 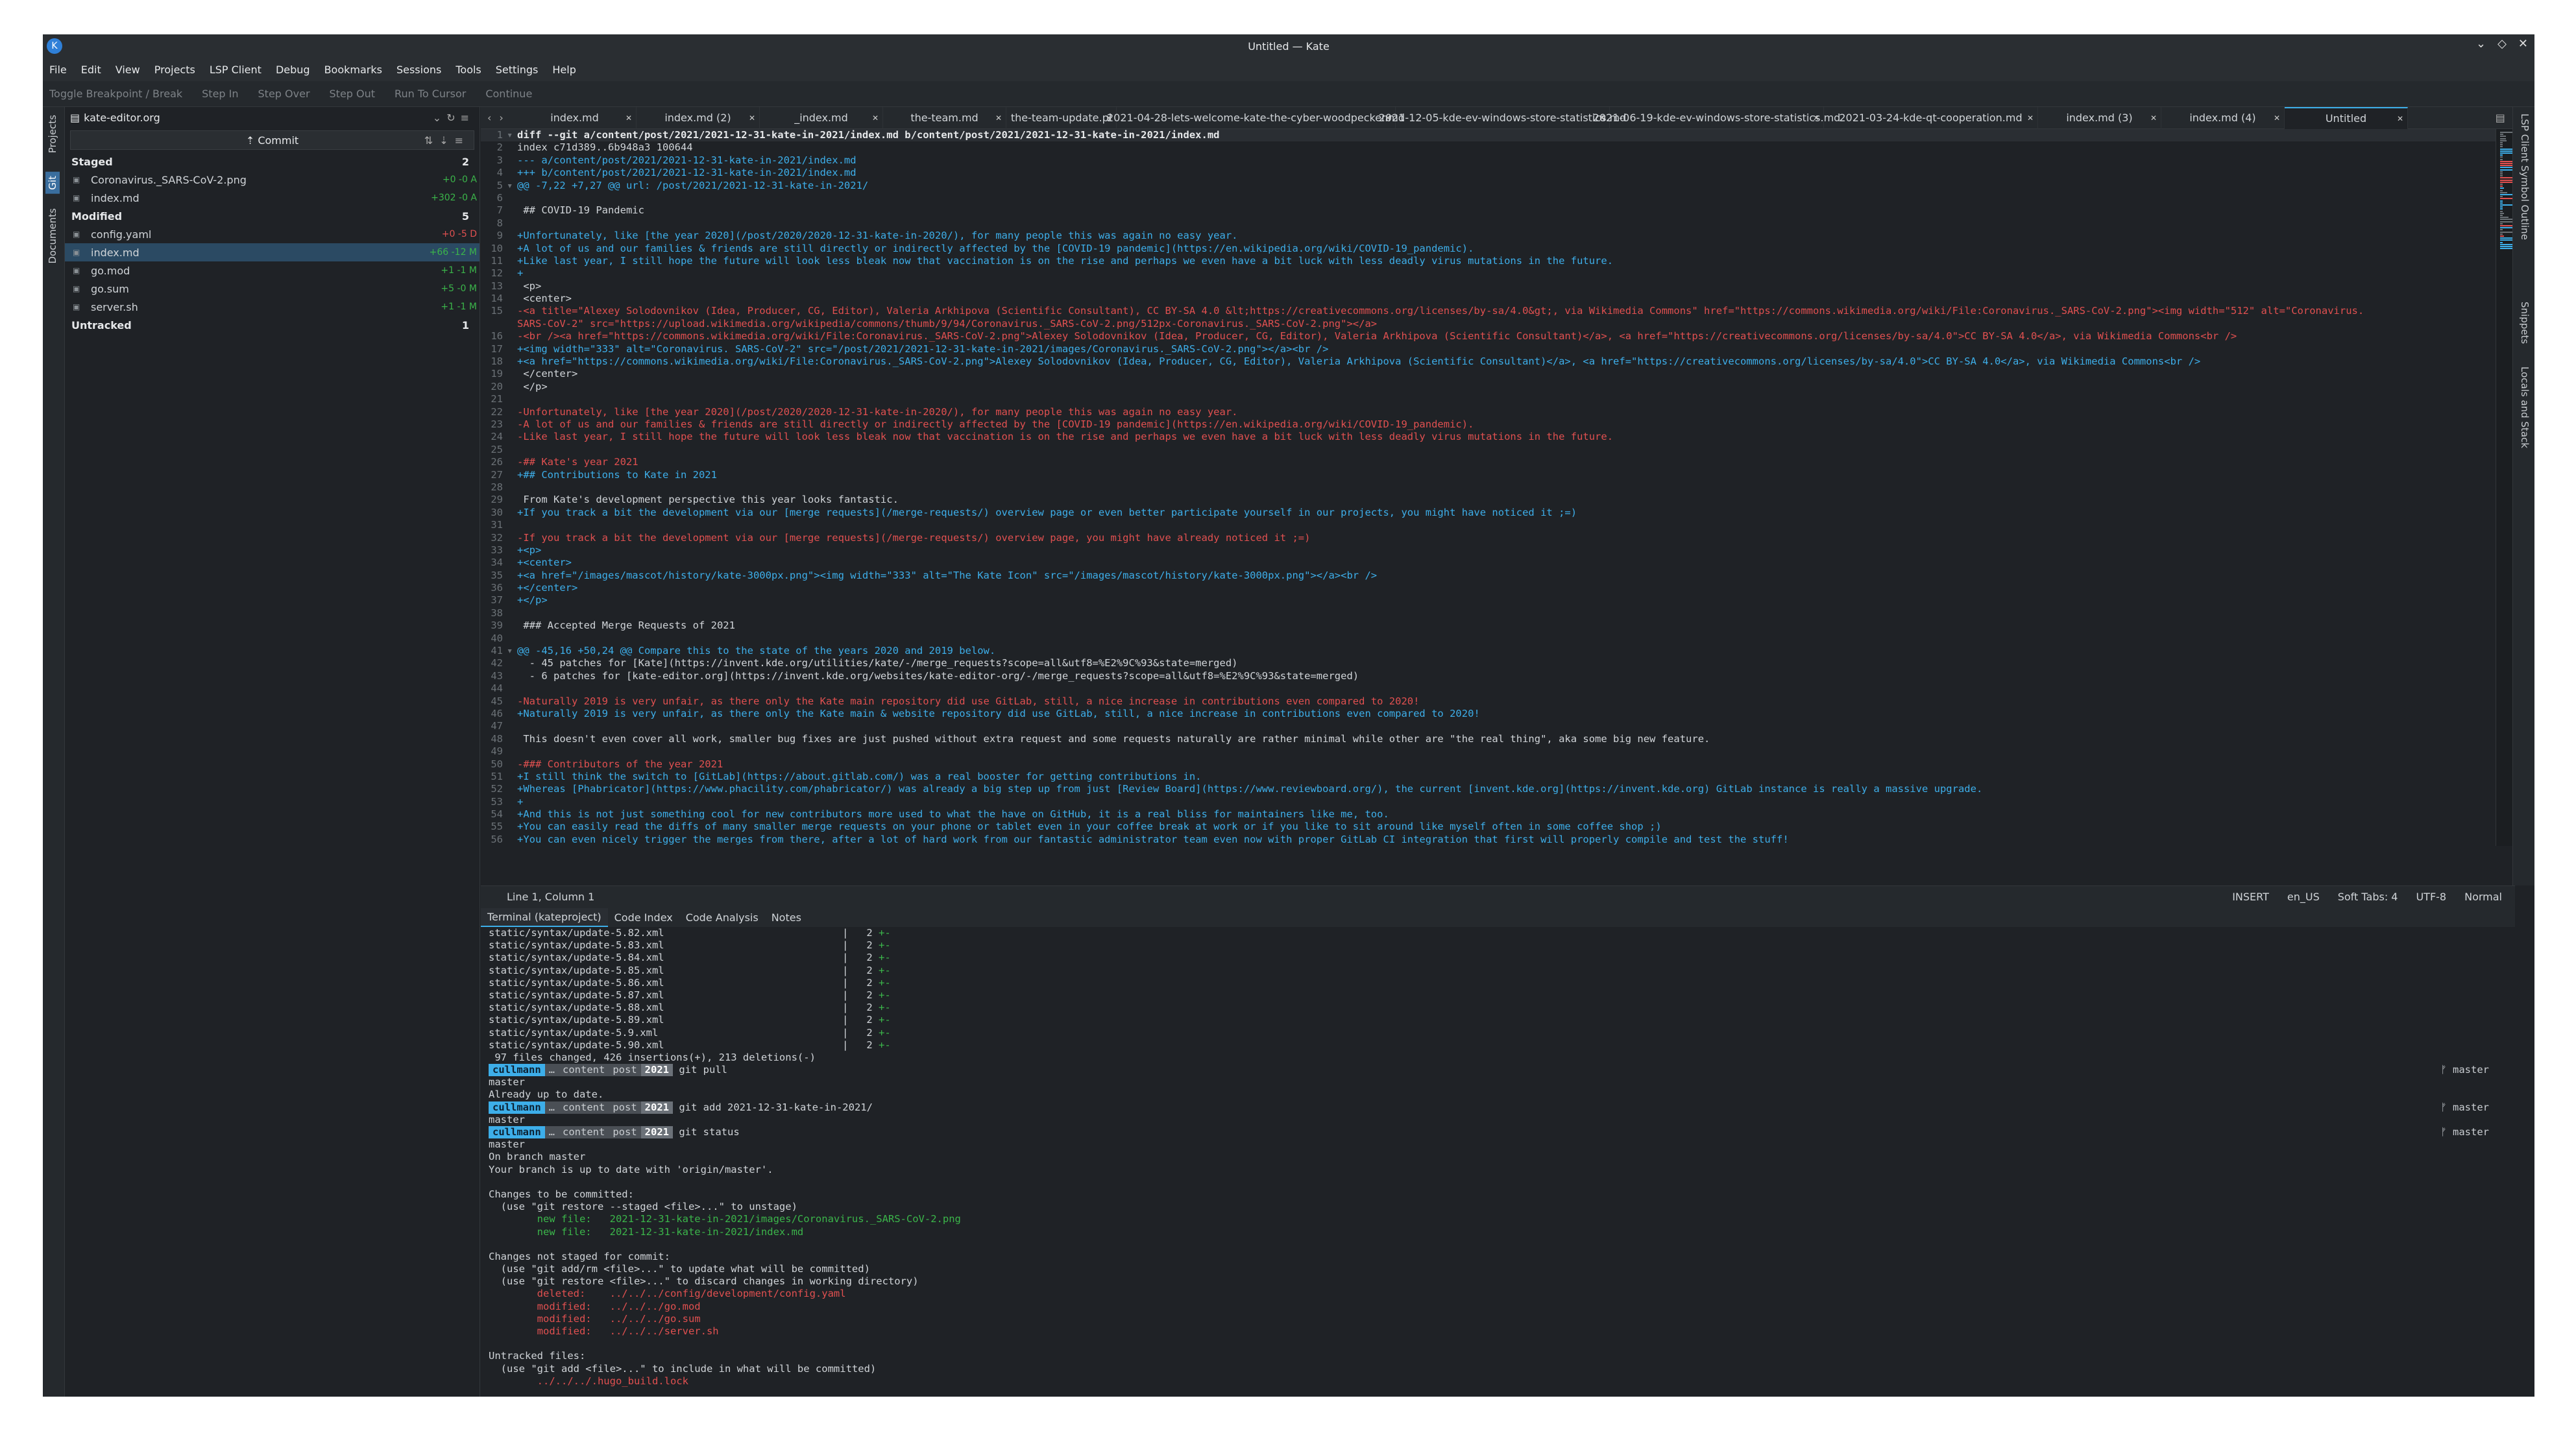 What do you see at coordinates (220, 94) in the screenshot?
I see `debug-step-in-button: Step In` at bounding box center [220, 94].